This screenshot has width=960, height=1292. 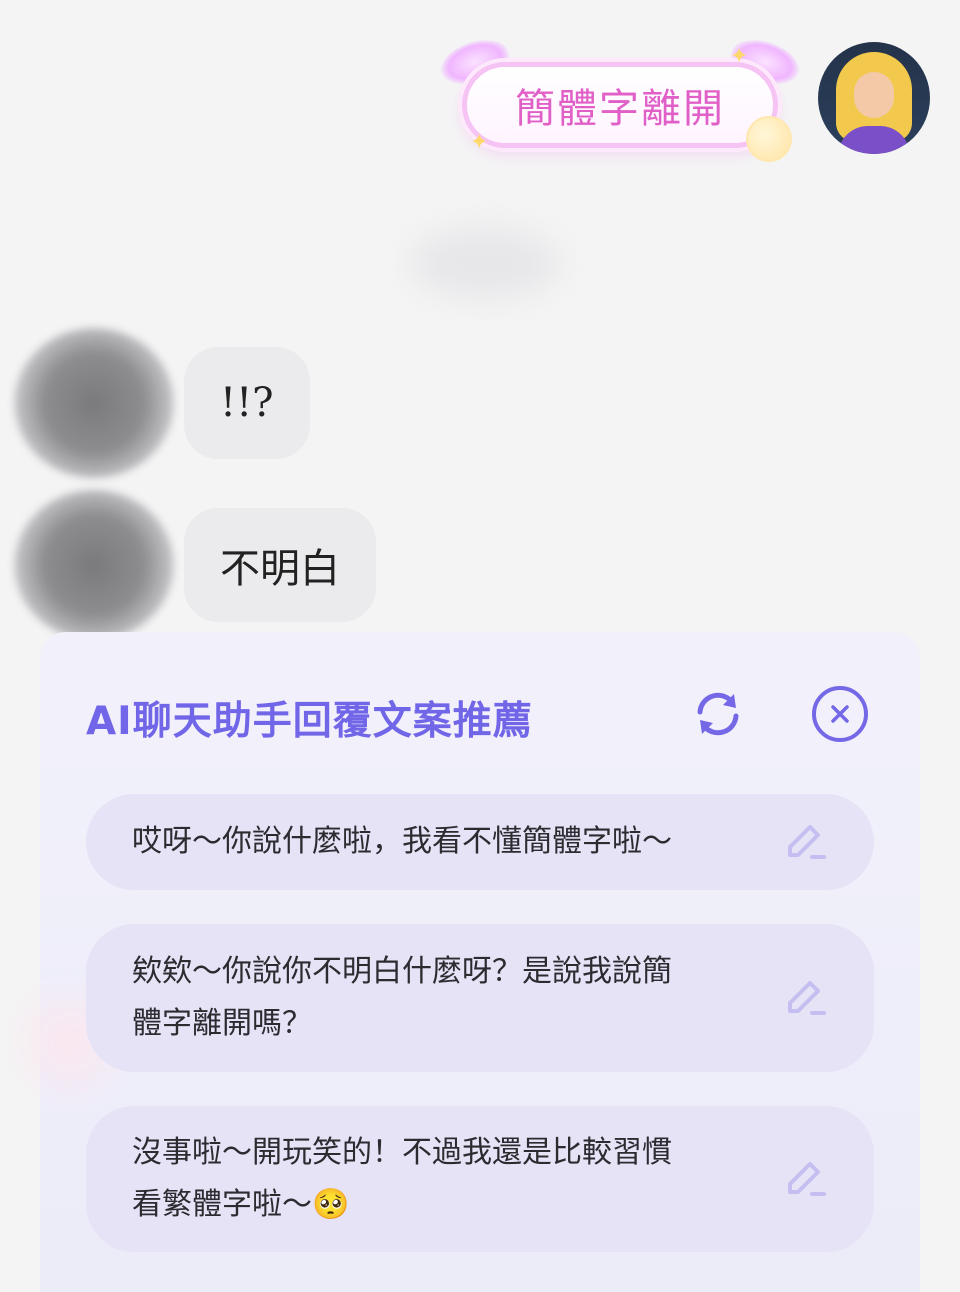 I want to click on suggestion-item: 欸欸～你說你不明白什麼呀？是說我說簡 體字離開嗎？, so click(x=480, y=998).